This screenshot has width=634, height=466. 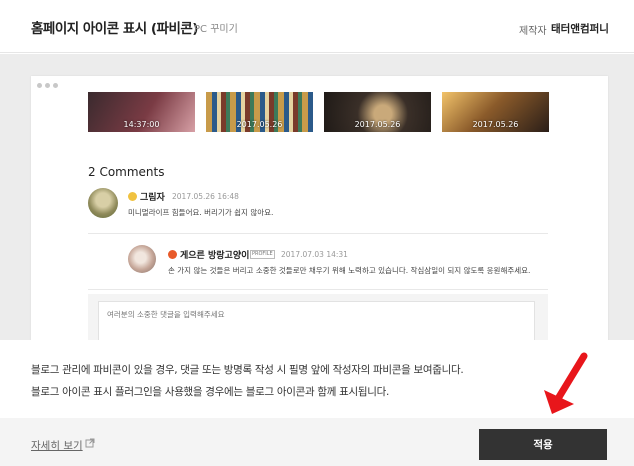 I want to click on comment-placeholder: 여러분의 소중한 댓글을 입력해주세요, so click(x=166, y=314).